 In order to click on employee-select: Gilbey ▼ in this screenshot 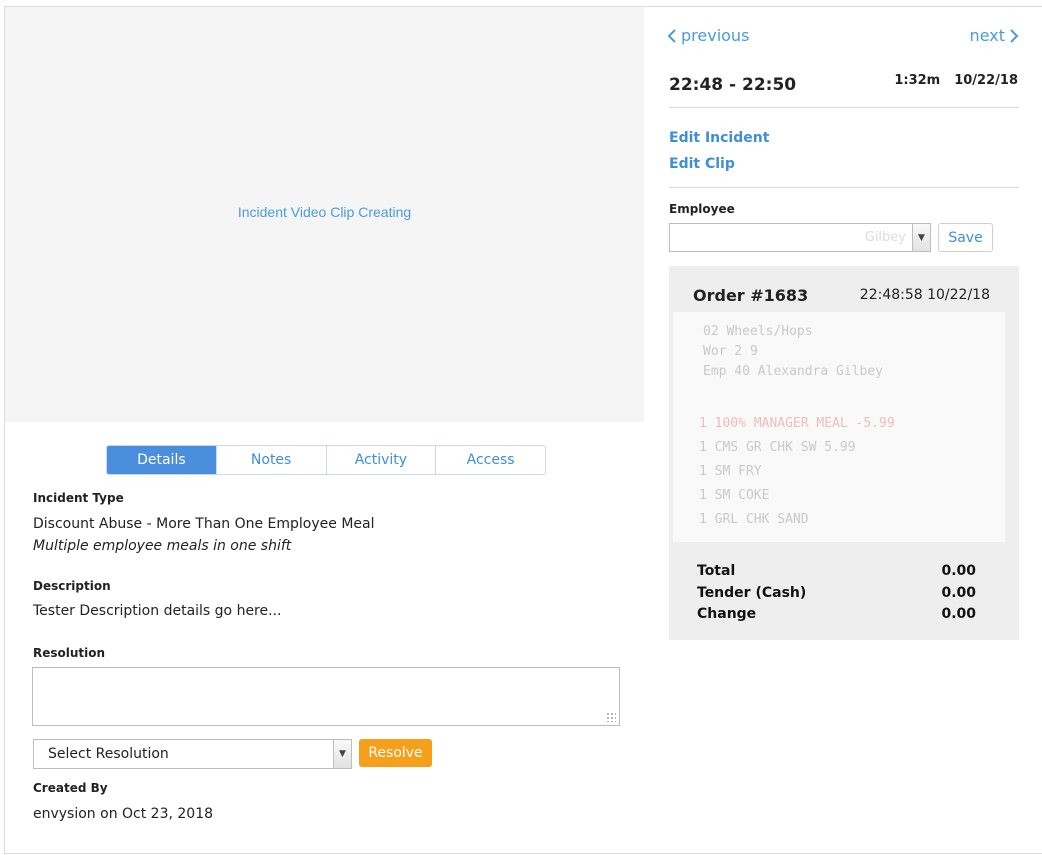, I will do `click(800, 237)`.